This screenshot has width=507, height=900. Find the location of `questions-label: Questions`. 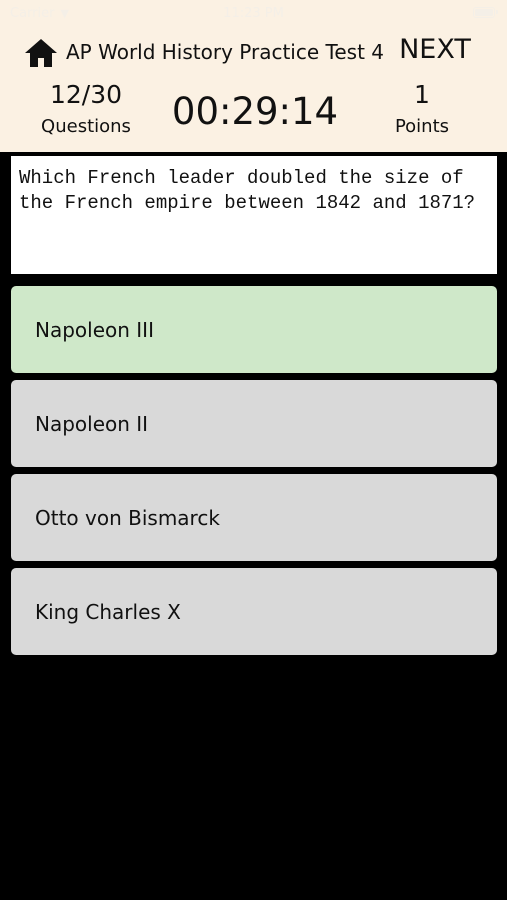

questions-label: Questions is located at coordinates (86, 126).